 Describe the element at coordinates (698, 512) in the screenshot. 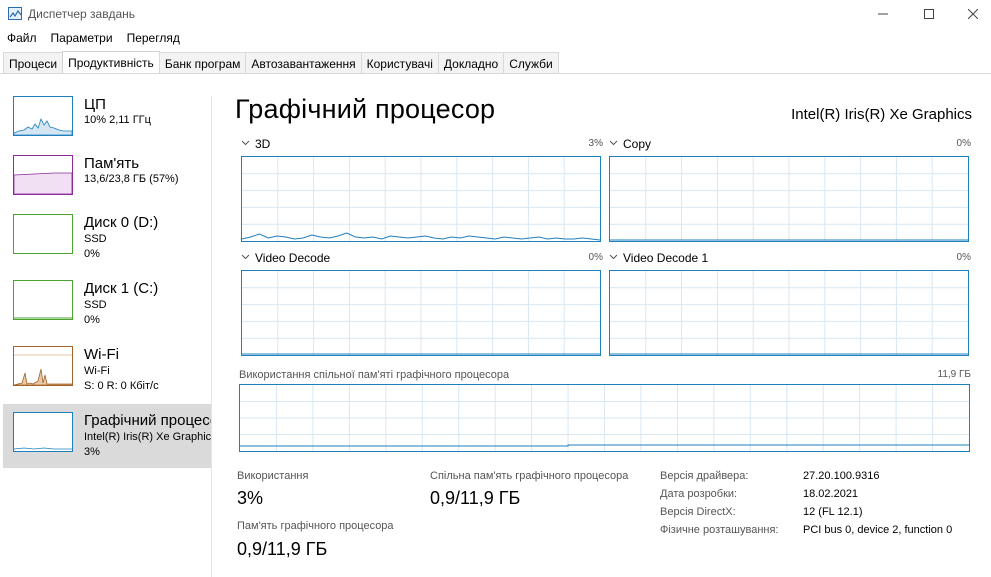

I see `directx-version-label: Версія DirectX:` at that location.